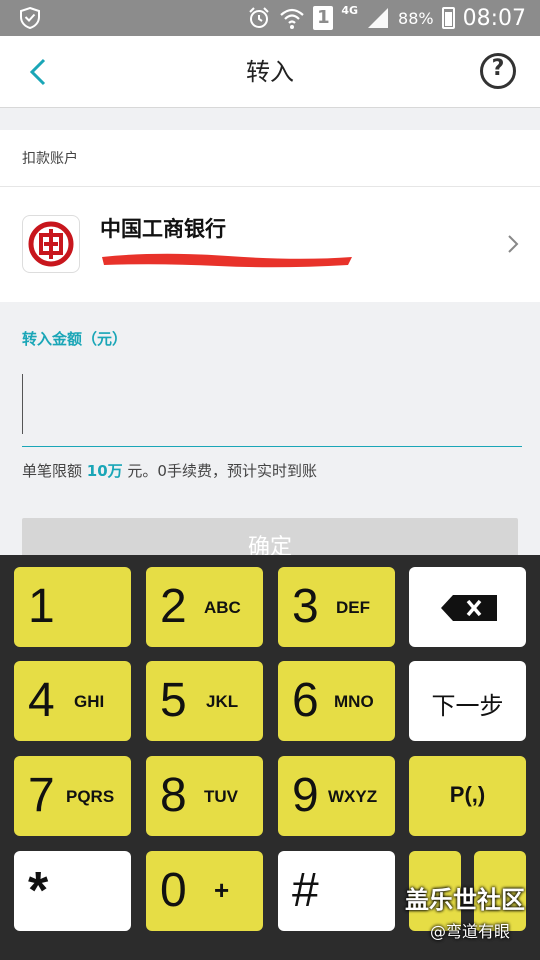 The height and width of the screenshot is (960, 540). I want to click on key-letters: GHI, so click(89, 701).